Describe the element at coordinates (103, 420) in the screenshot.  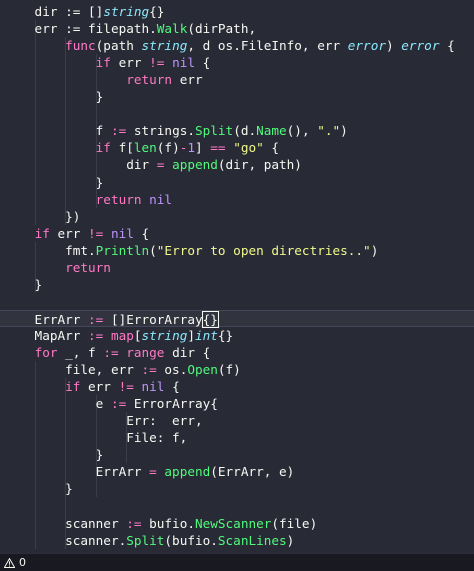
I see `code-line: Err: err,` at that location.